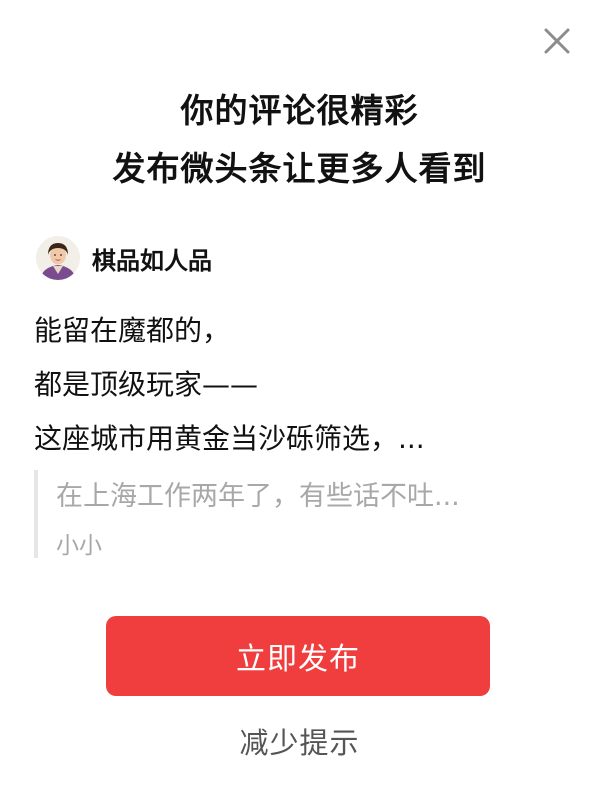 Image resolution: width=599 pixels, height=807 pixels. What do you see at coordinates (298, 656) in the screenshot?
I see `publish-button: 立即发布` at bounding box center [298, 656].